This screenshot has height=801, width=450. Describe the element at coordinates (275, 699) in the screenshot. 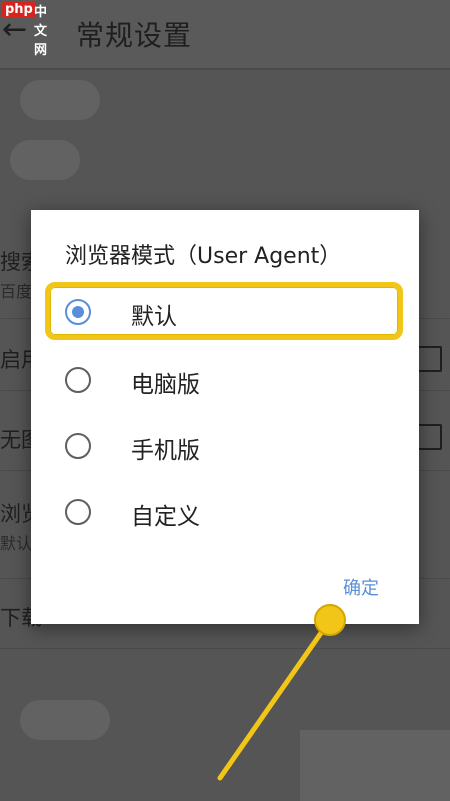

I see `pointer-line` at that location.